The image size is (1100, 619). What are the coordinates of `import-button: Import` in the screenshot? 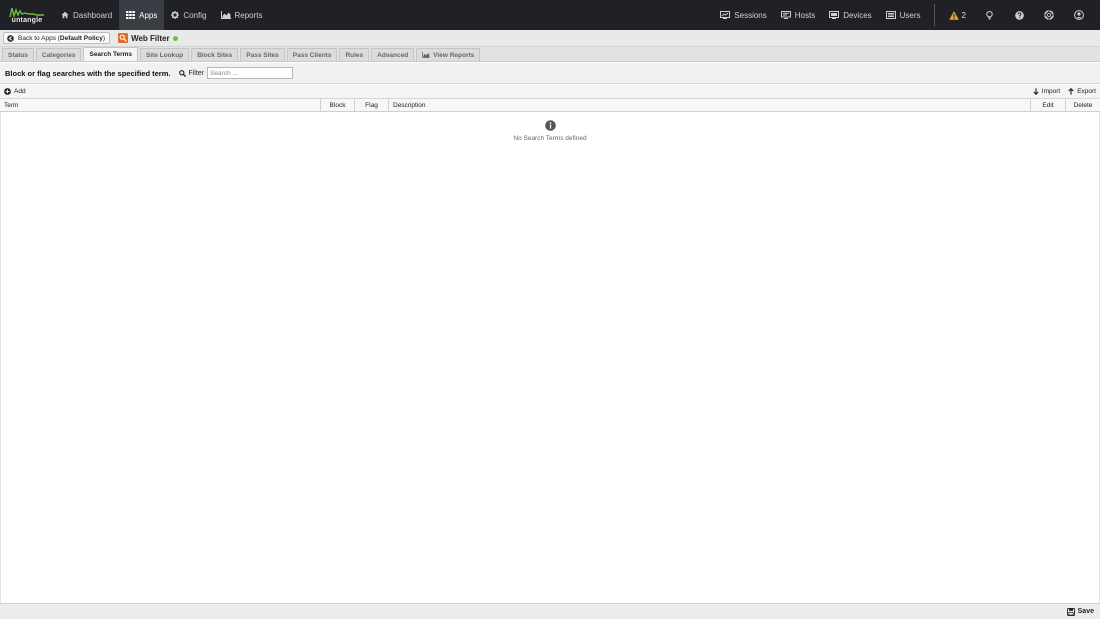 It's located at (1046, 91).